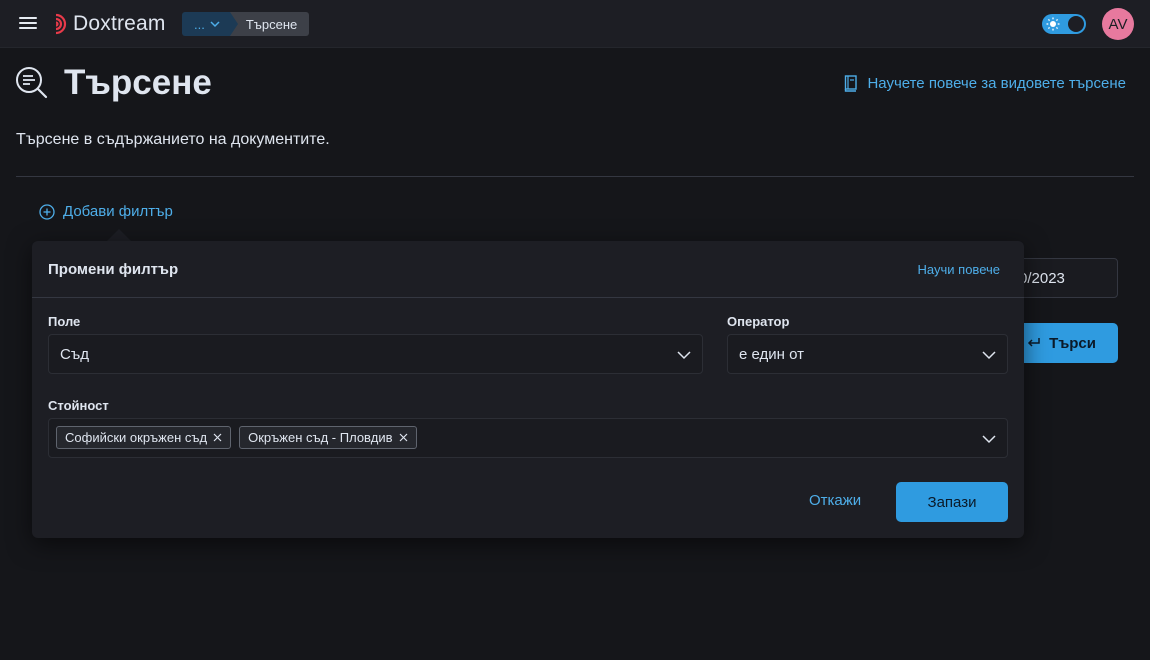 Image resolution: width=1150 pixels, height=660 pixels. I want to click on learn-more-label: Научете повече за видовете търсене, so click(996, 83).